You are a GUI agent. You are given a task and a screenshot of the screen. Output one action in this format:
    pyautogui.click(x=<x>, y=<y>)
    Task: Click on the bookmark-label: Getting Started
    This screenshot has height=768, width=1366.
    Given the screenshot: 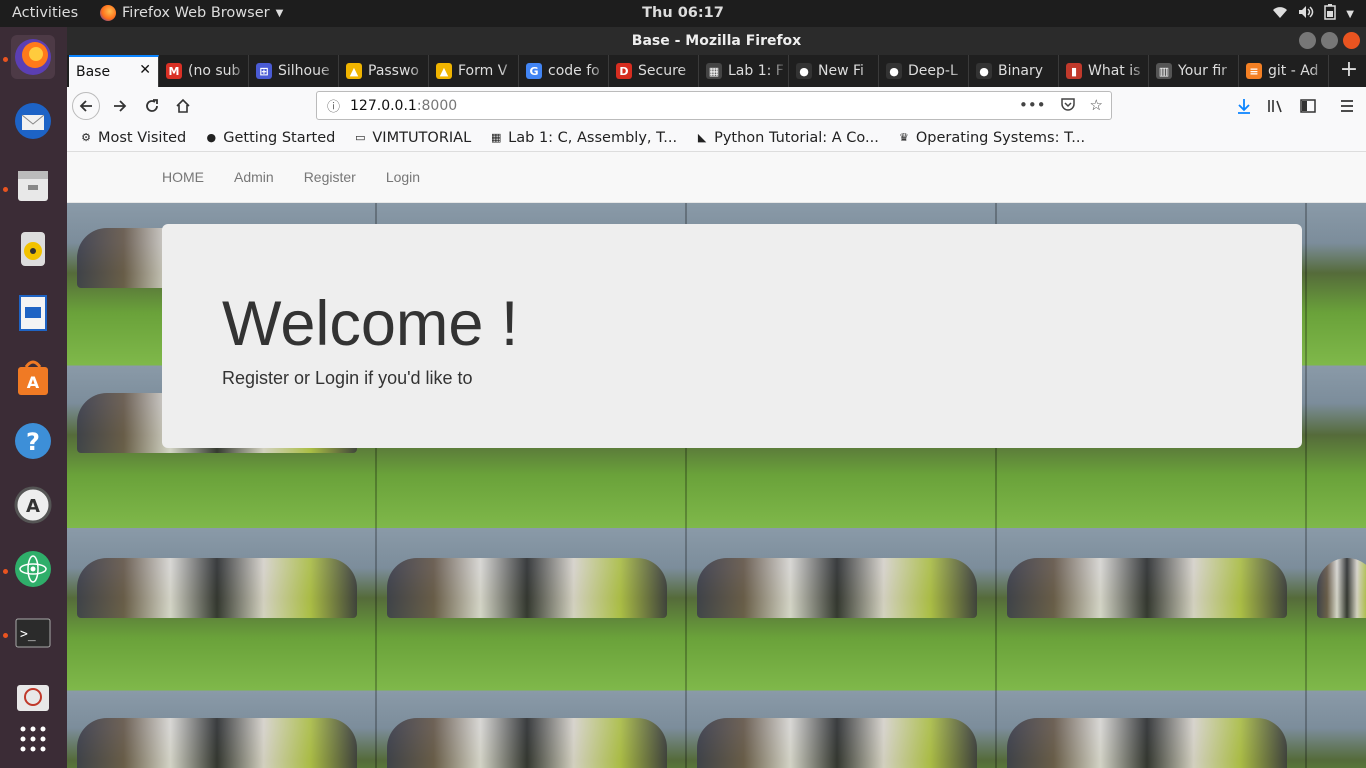 What is the action you would take?
    pyautogui.click(x=279, y=137)
    